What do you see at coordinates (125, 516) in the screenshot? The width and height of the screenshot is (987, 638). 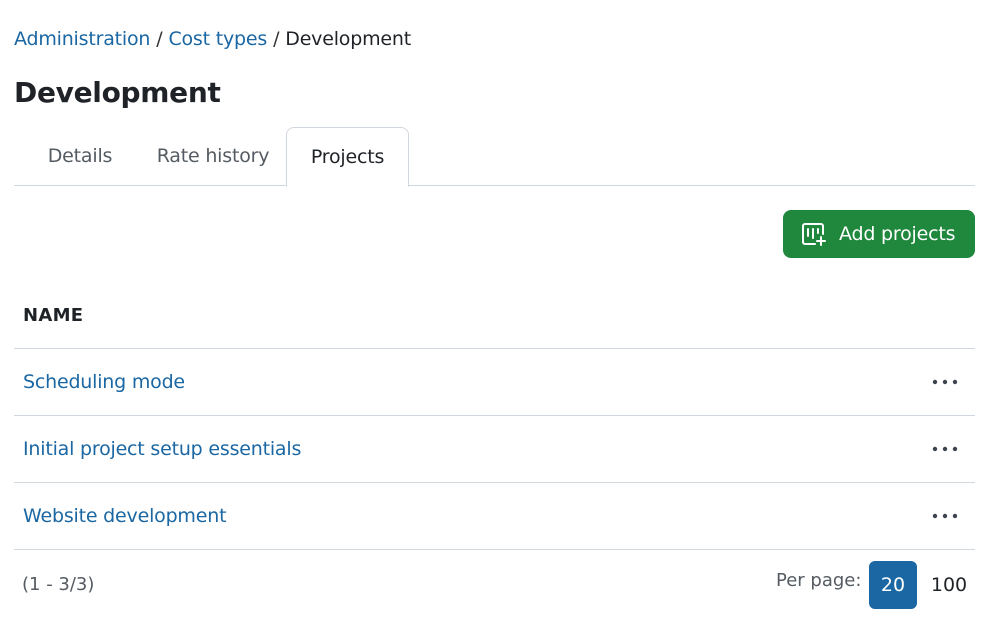 I see `project-link: Website development` at bounding box center [125, 516].